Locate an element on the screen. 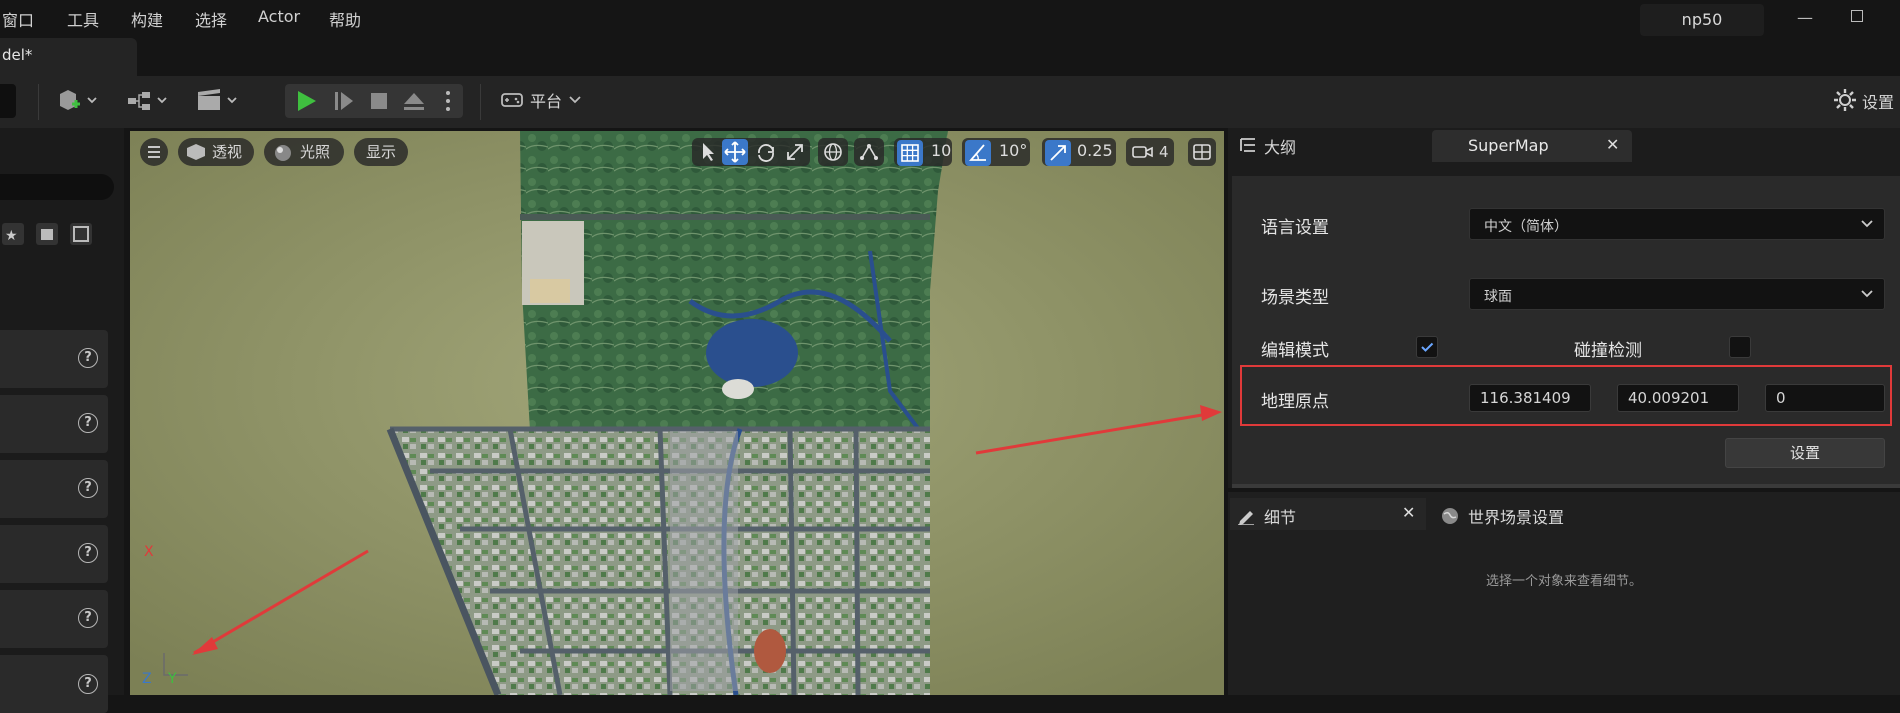 The height and width of the screenshot is (713, 1900). select-cursor-icon is located at coordinates (708, 152).